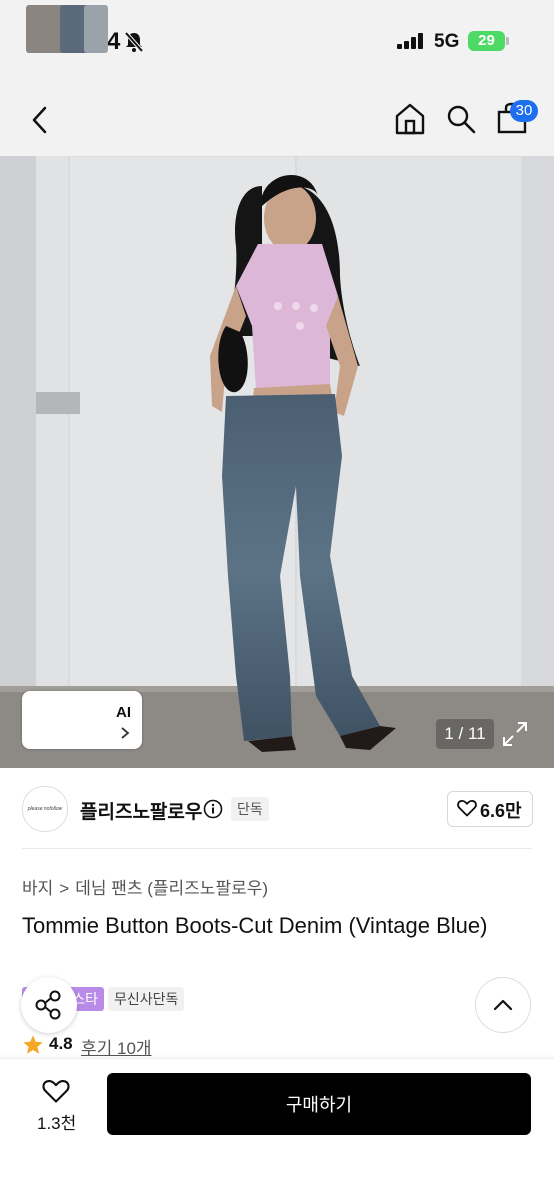  I want to click on breadcrumb-category: 바지, so click(37, 886).